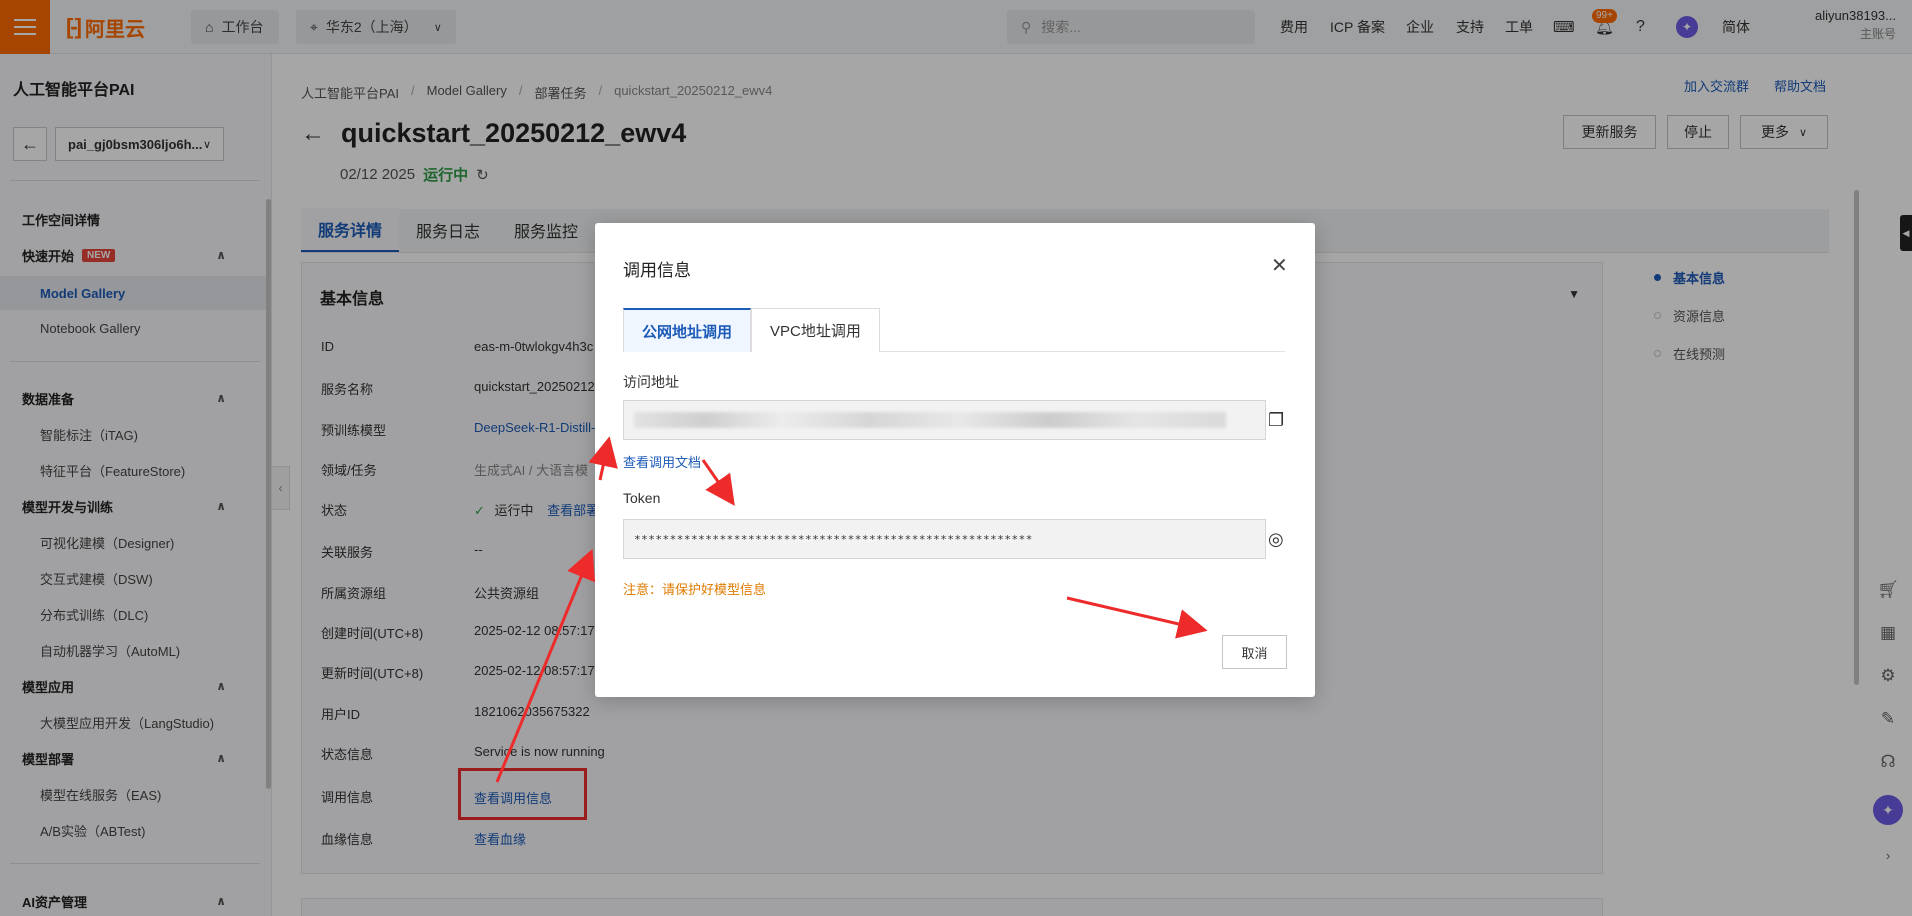  What do you see at coordinates (1276, 420) in the screenshot?
I see `copy-icon: ❐` at bounding box center [1276, 420].